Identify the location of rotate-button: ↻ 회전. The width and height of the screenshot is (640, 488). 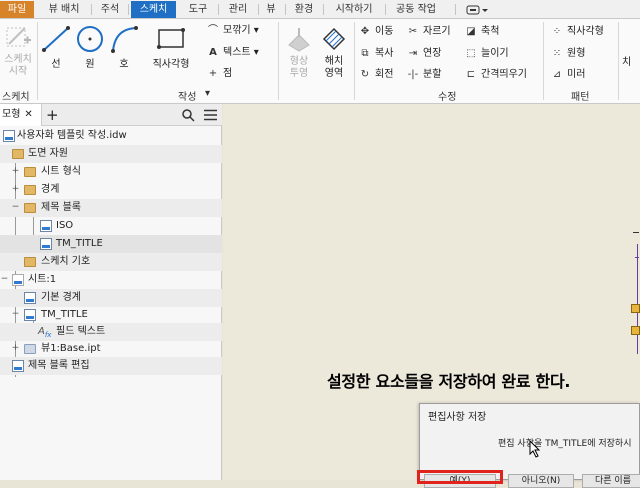
(376, 75).